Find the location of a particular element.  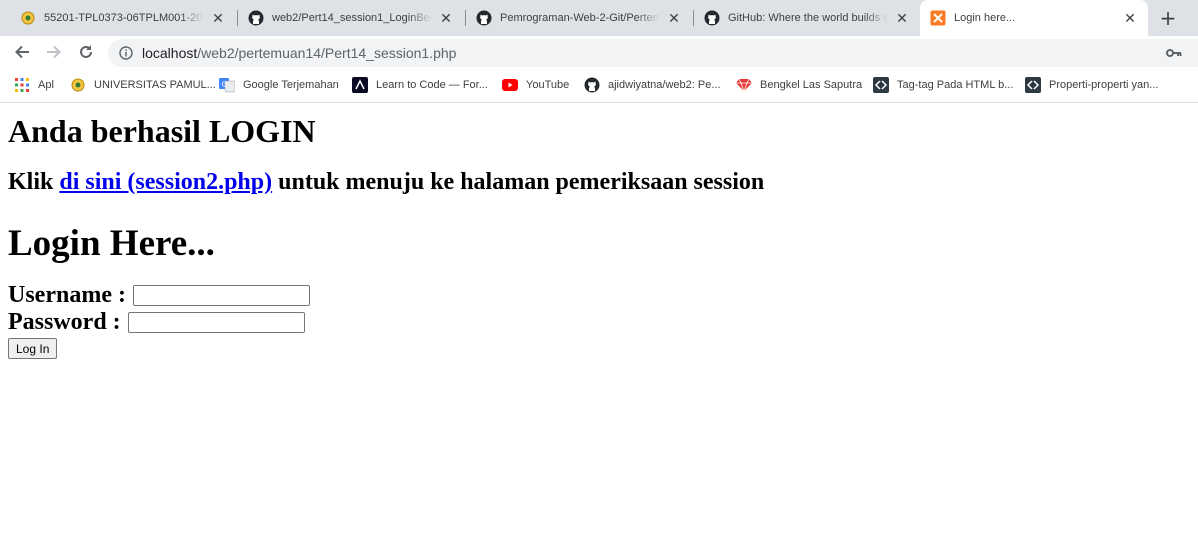

xampp-icon is located at coordinates (938, 18).